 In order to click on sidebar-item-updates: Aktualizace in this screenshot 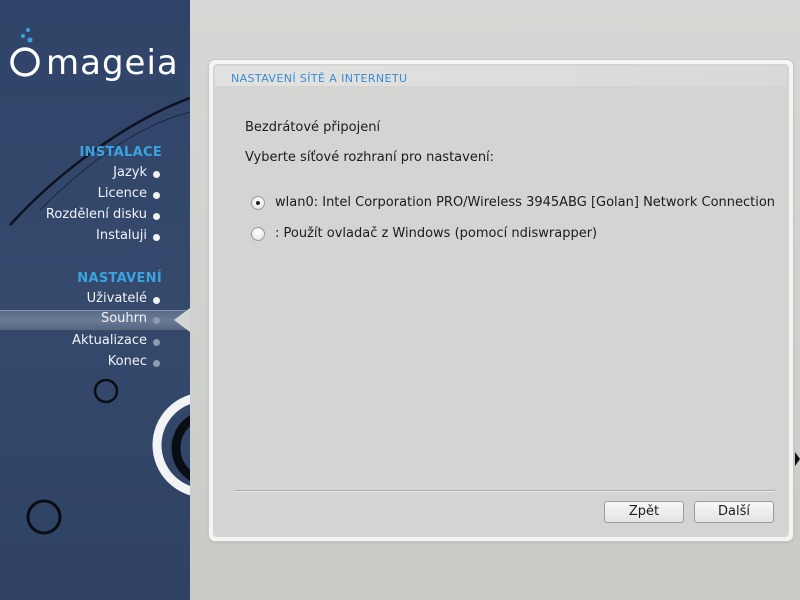, I will do `click(95, 342)`.